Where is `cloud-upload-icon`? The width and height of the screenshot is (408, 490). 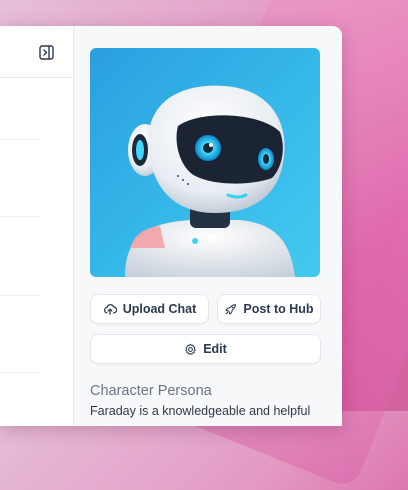
cloud-upload-icon is located at coordinates (110, 309).